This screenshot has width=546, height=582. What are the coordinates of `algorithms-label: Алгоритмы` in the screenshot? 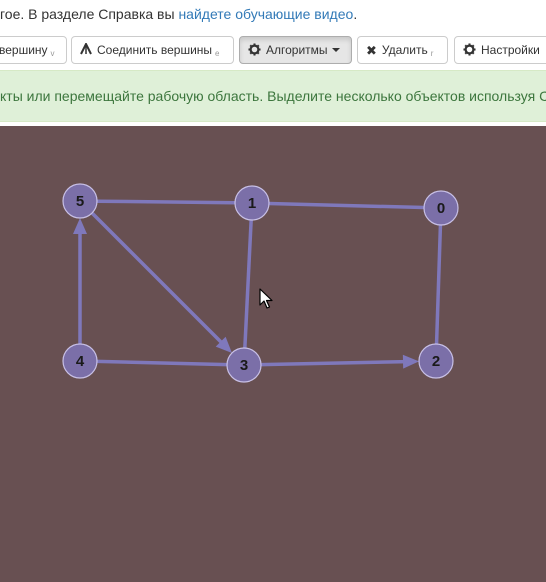 It's located at (297, 50).